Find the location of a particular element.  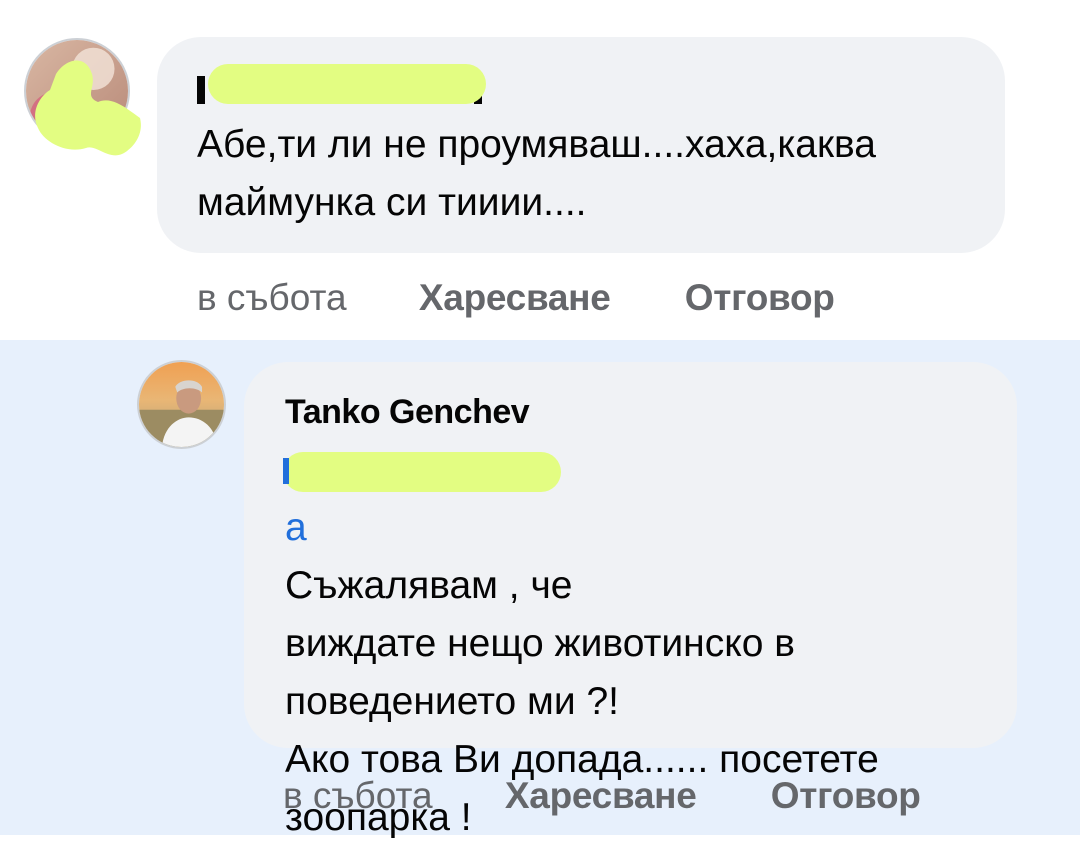

avatar-image is located at coordinates (181, 404).